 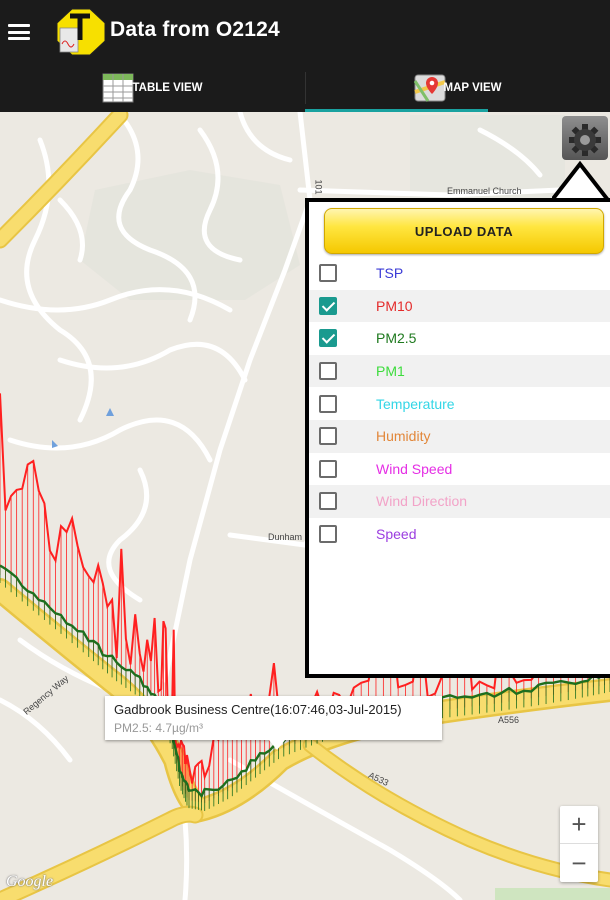 I want to click on option-pm10: PM10, so click(x=459, y=306).